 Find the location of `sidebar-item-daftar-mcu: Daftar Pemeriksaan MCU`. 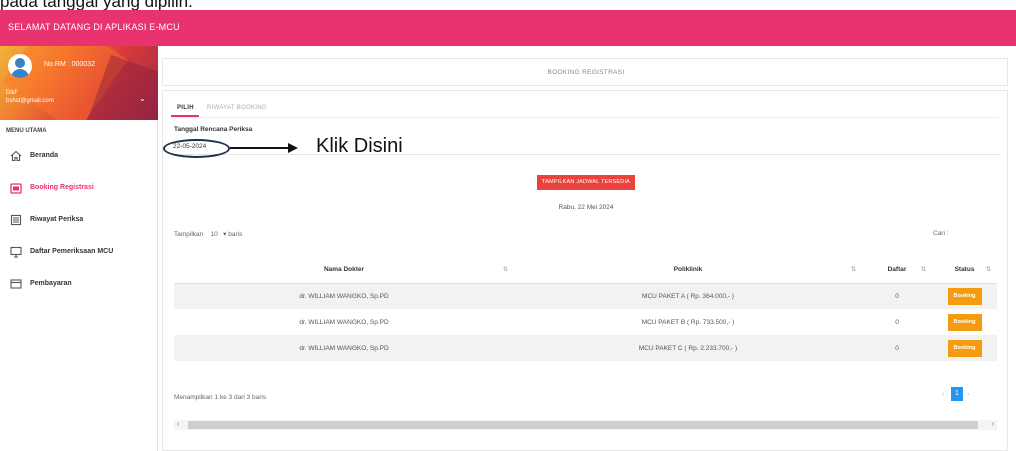

sidebar-item-daftar-mcu: Daftar Pemeriksaan MCU is located at coordinates (79, 251).